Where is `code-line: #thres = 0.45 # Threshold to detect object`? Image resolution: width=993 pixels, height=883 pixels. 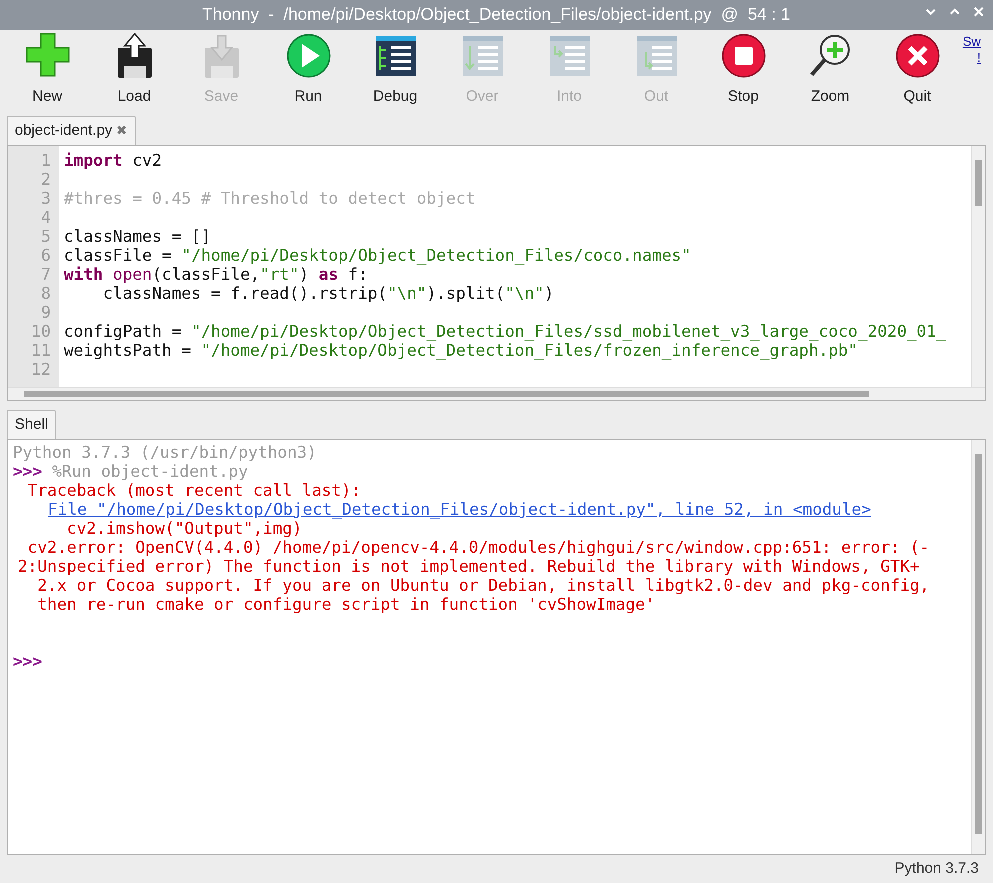 code-line: #thres = 0.45 # Threshold to detect object is located at coordinates (270, 198).